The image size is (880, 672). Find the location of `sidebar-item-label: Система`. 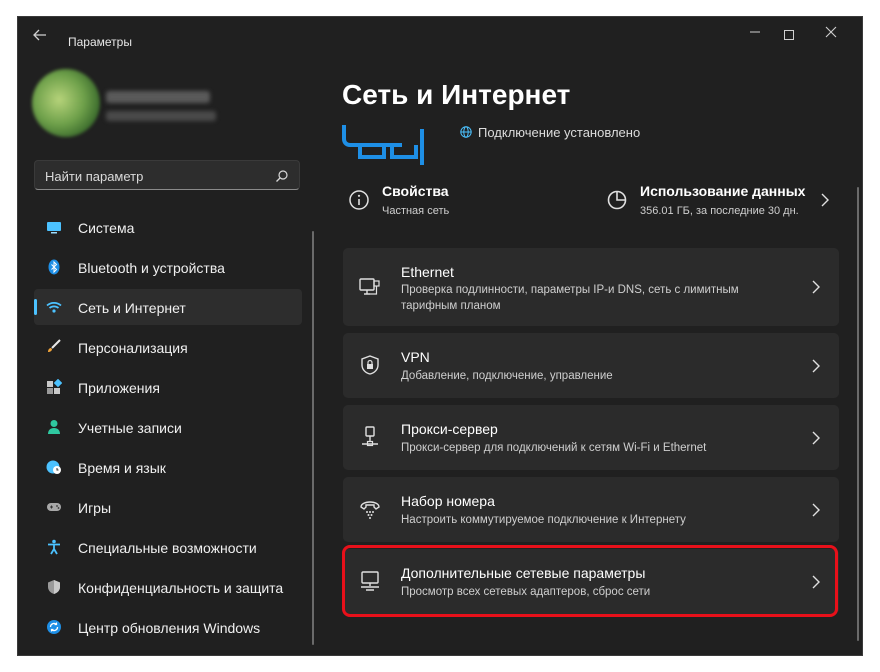

sidebar-item-label: Система is located at coordinates (106, 228).